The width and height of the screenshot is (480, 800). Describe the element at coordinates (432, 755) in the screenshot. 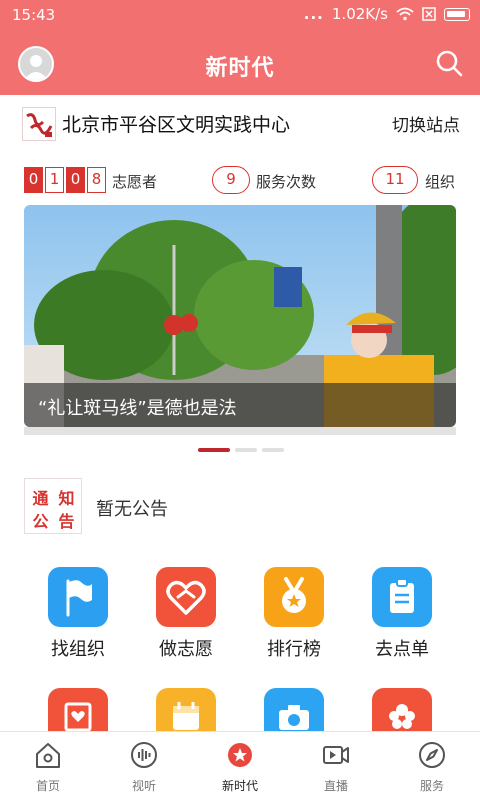

I see `compass-icon` at that location.